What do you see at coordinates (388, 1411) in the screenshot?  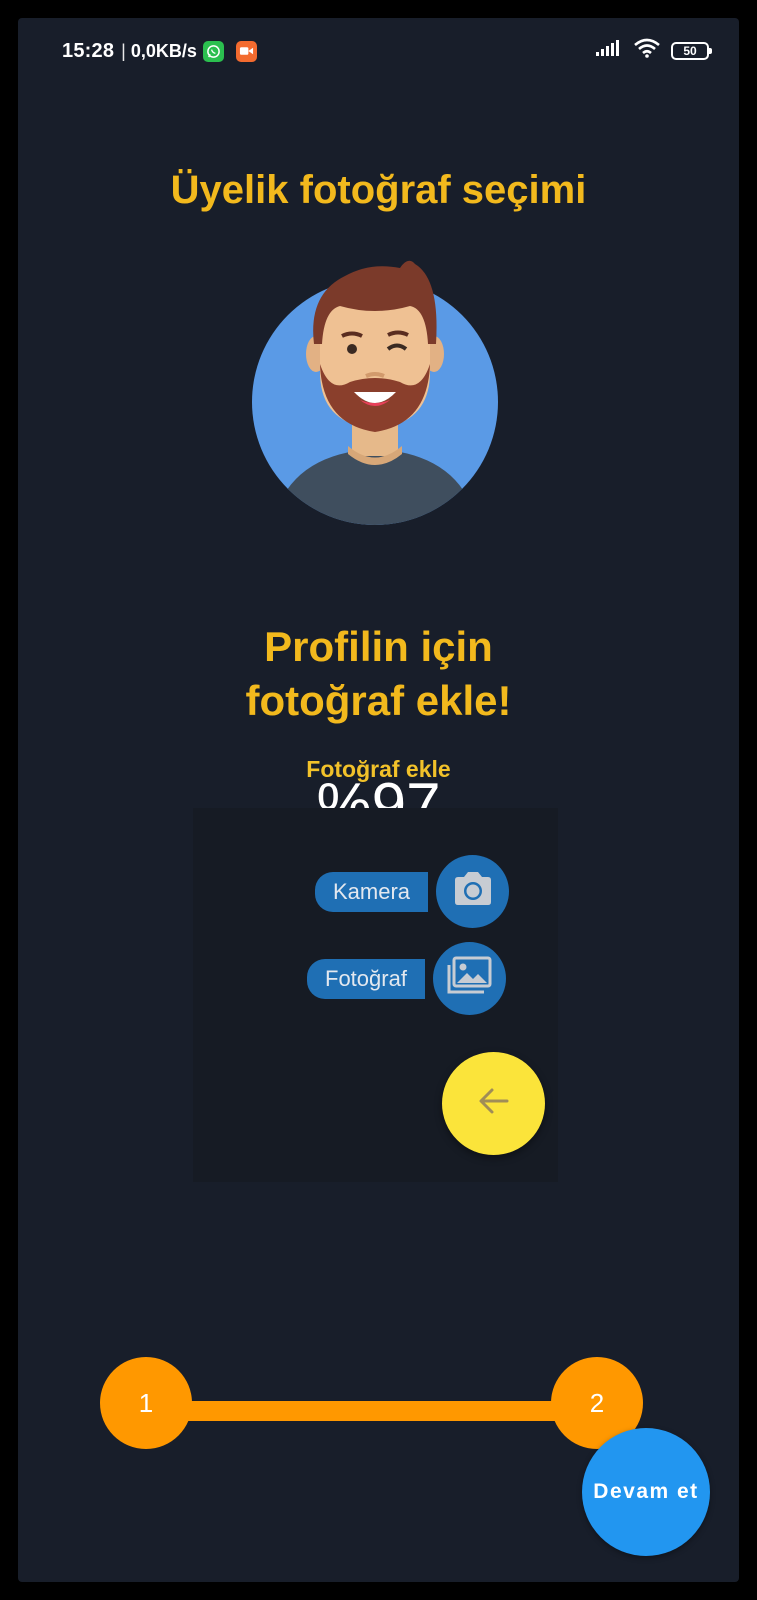 I see `stepper-connector` at bounding box center [388, 1411].